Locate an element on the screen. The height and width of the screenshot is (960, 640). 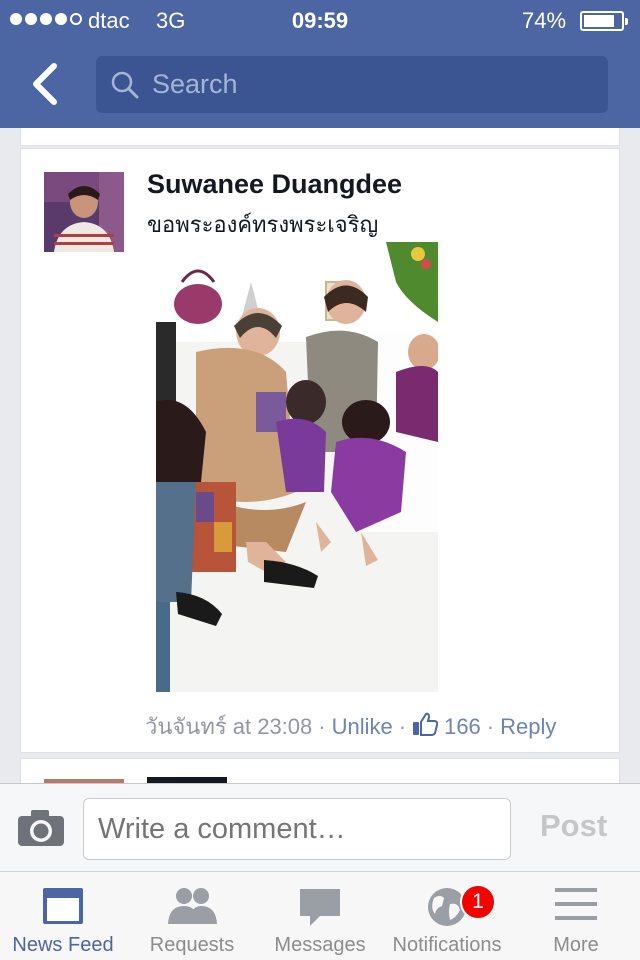
chevron-left-icon is located at coordinates (45, 84).